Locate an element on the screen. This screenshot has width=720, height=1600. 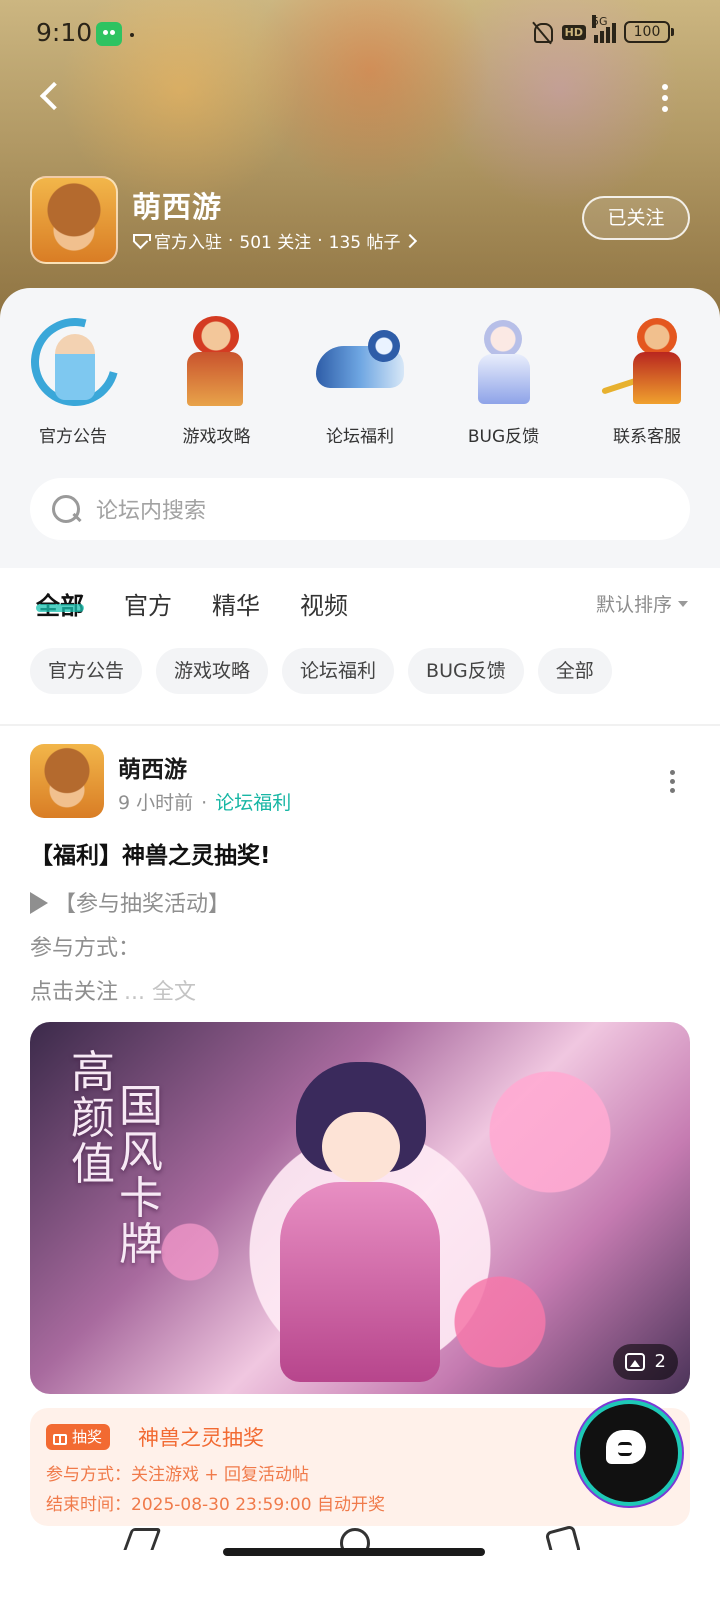
category-label: 论坛福利 is located at coordinates (360, 437).